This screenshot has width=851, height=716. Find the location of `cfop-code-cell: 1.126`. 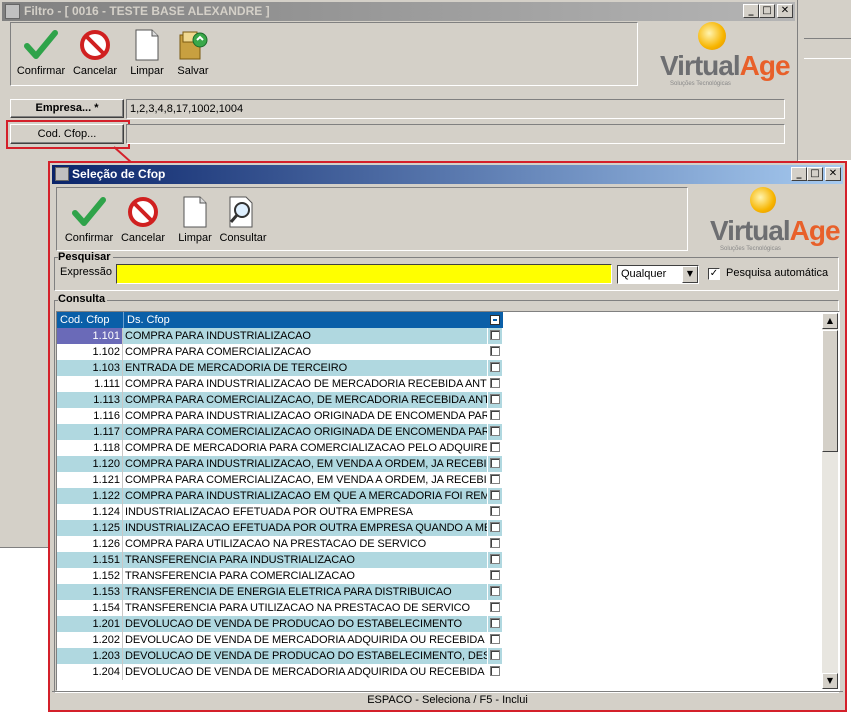

cfop-code-cell: 1.126 is located at coordinates (90, 544).